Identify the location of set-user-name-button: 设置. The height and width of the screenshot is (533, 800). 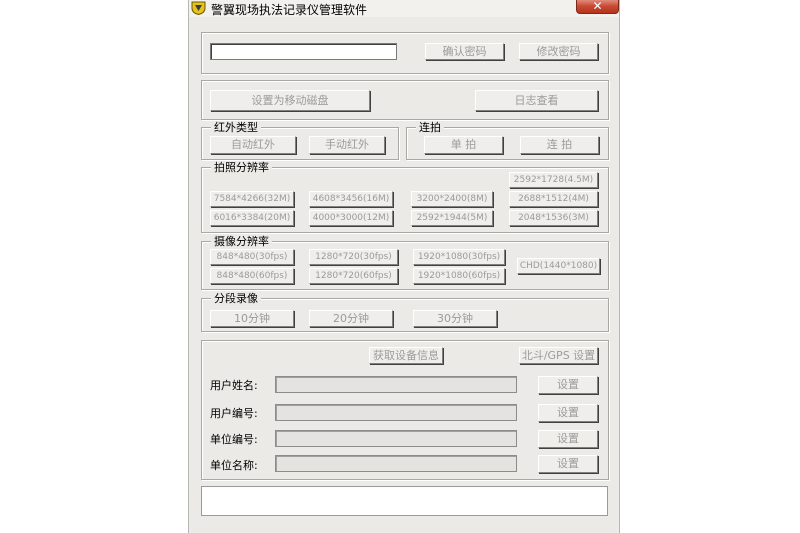
(568, 385).